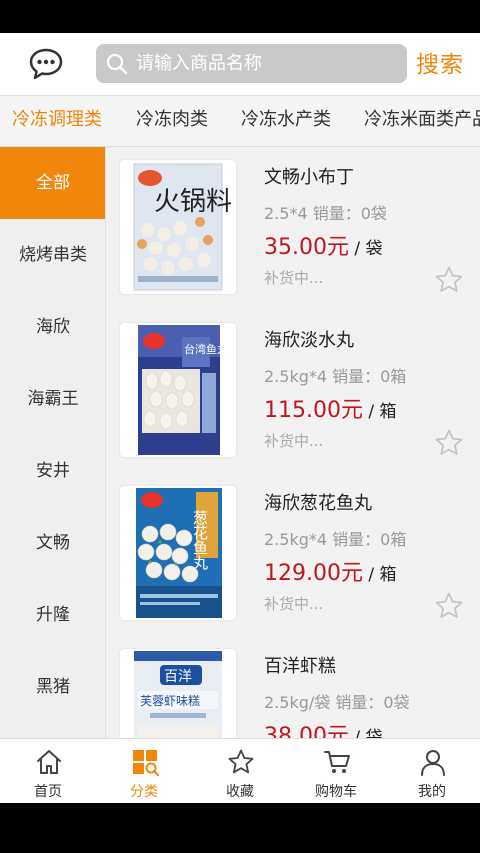 The width and height of the screenshot is (480, 853). I want to click on tab-frozen-rice-noodle: 冷冻米面类产品, so click(422, 121).